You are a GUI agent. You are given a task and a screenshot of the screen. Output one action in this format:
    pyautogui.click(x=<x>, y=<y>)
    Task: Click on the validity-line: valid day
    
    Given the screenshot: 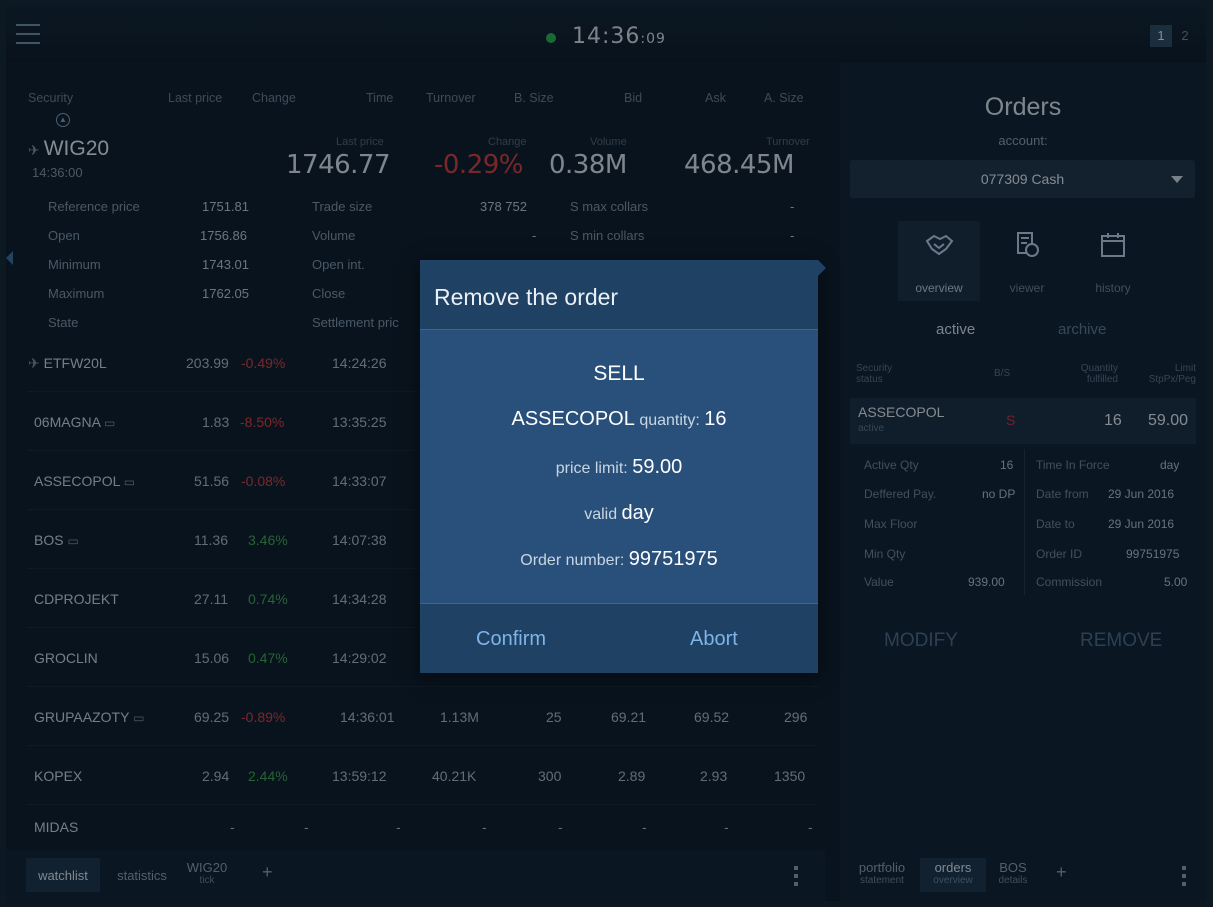 What is the action you would take?
    pyautogui.click(x=619, y=513)
    